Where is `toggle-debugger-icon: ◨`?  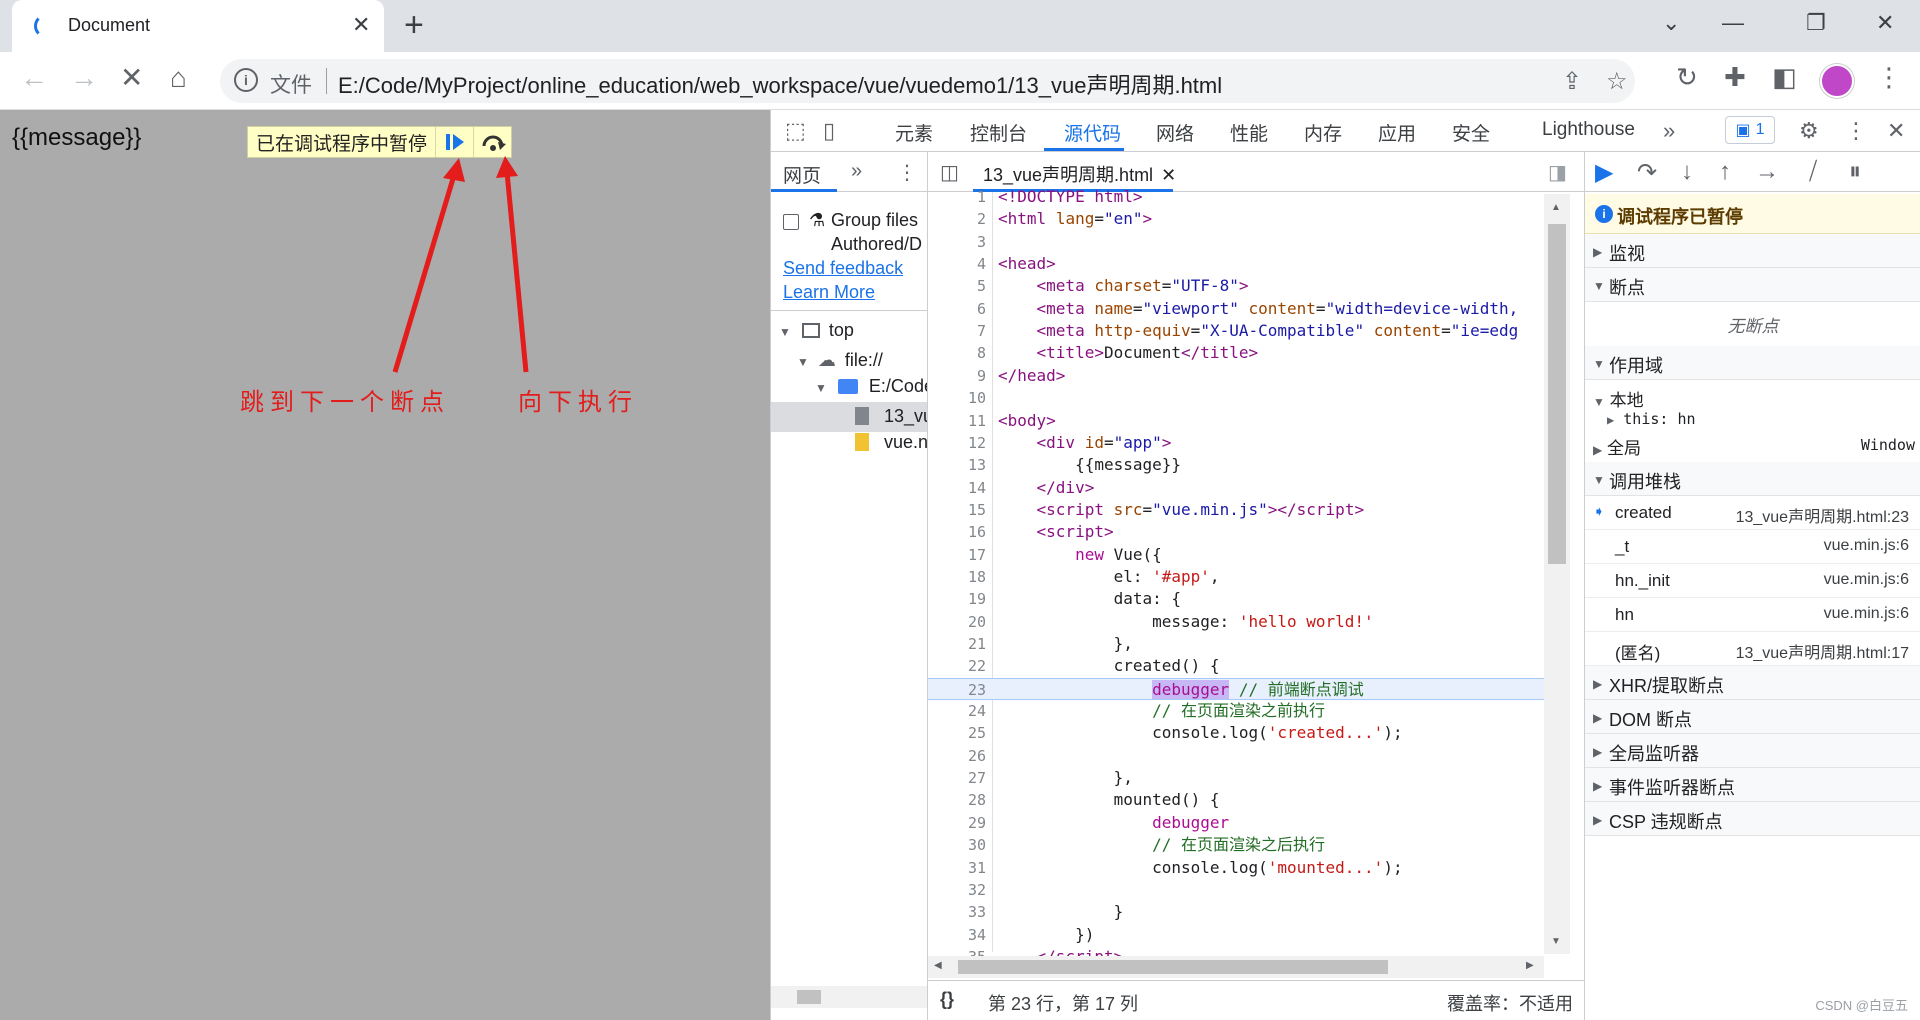
toggle-debugger-icon: ◨ is located at coordinates (1557, 172).